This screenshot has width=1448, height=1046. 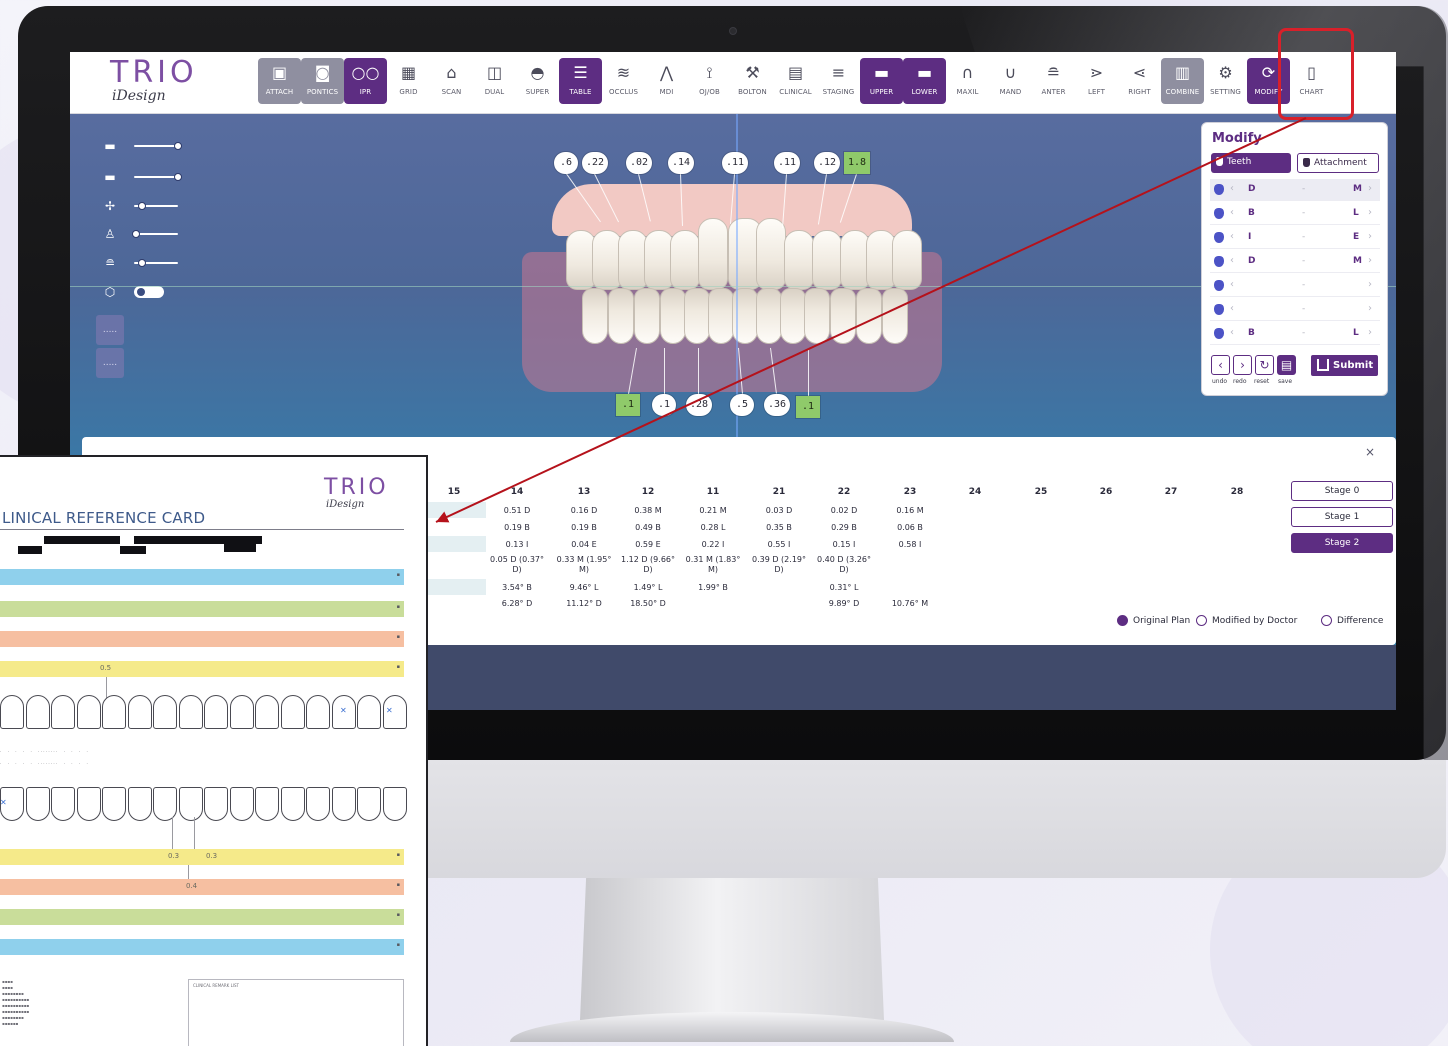 What do you see at coordinates (1182, 81) in the screenshot?
I see `tool-combine-button: ▥ COMBINE` at bounding box center [1182, 81].